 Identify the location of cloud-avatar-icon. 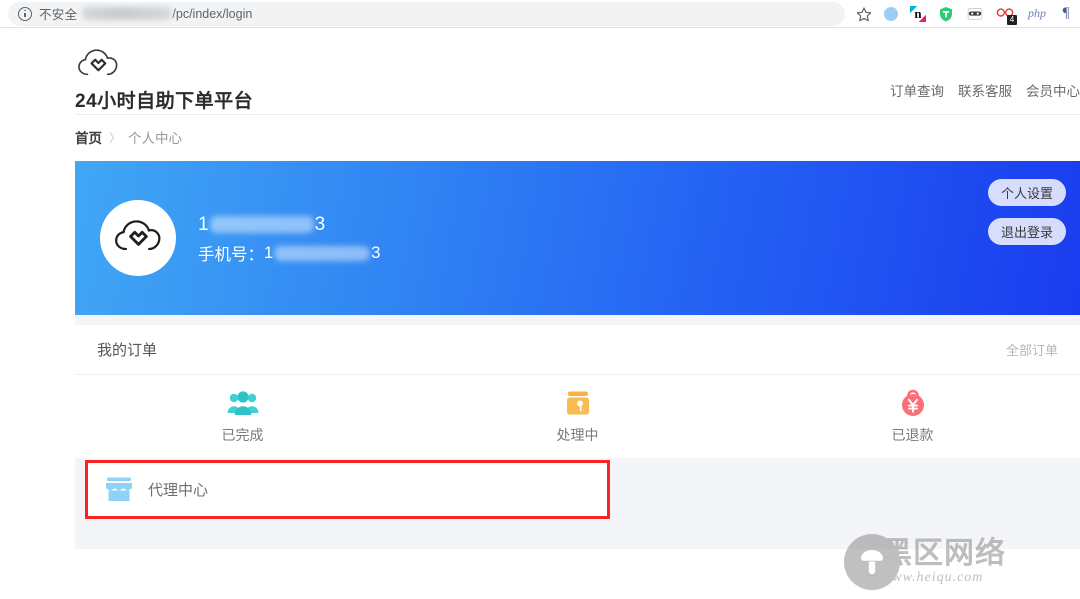
(138, 238).